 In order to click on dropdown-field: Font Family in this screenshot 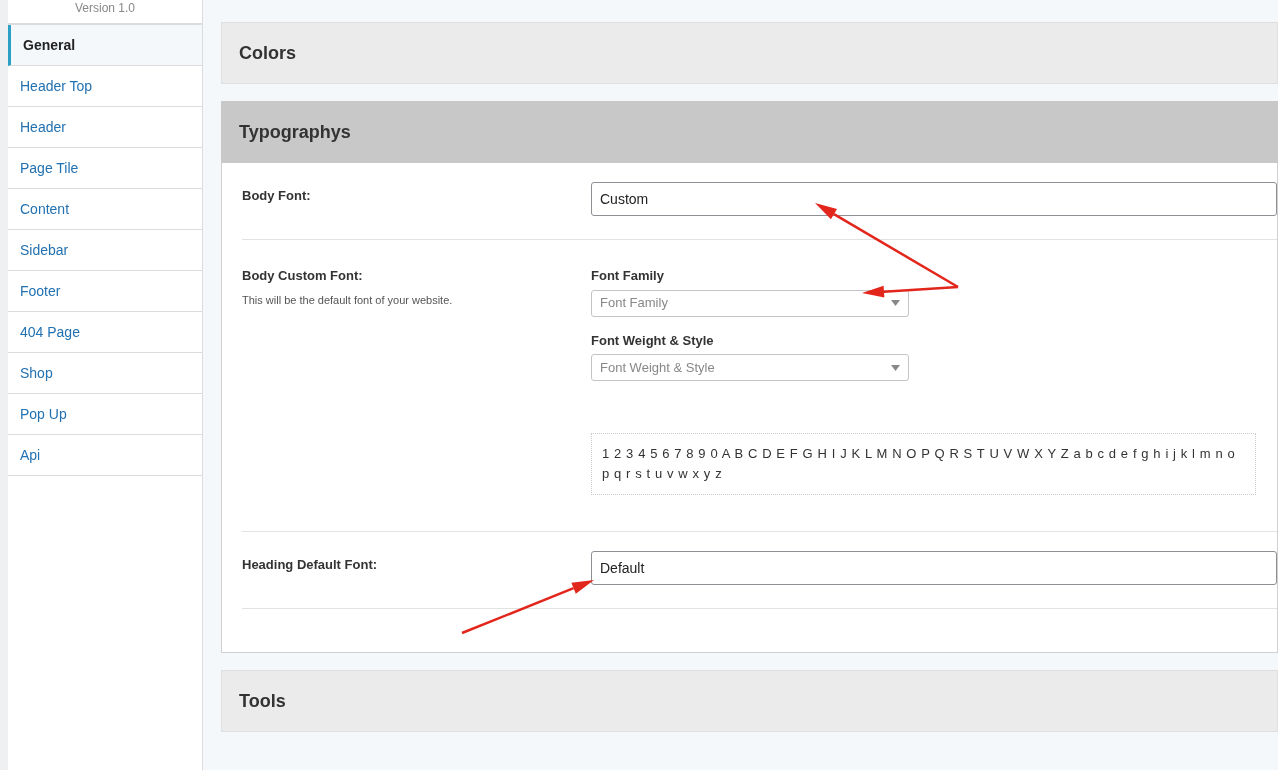, I will do `click(750, 303)`.